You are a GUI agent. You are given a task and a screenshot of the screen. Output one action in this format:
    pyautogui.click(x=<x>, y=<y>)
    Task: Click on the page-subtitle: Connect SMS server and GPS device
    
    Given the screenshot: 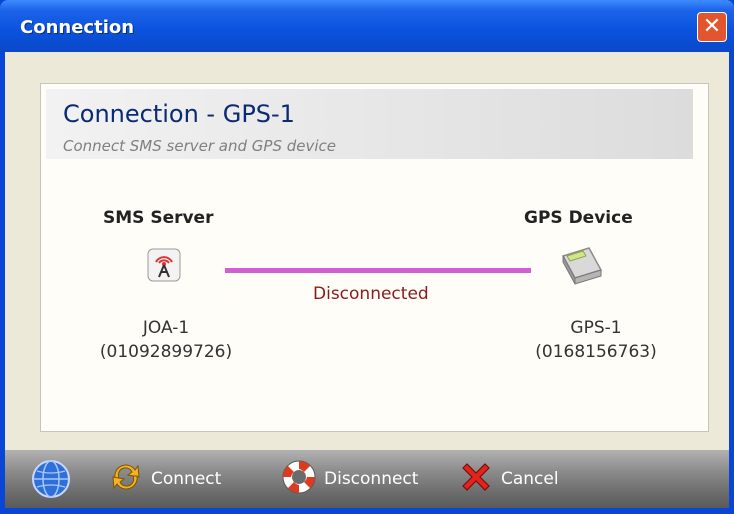 What is the action you would take?
    pyautogui.click(x=200, y=146)
    